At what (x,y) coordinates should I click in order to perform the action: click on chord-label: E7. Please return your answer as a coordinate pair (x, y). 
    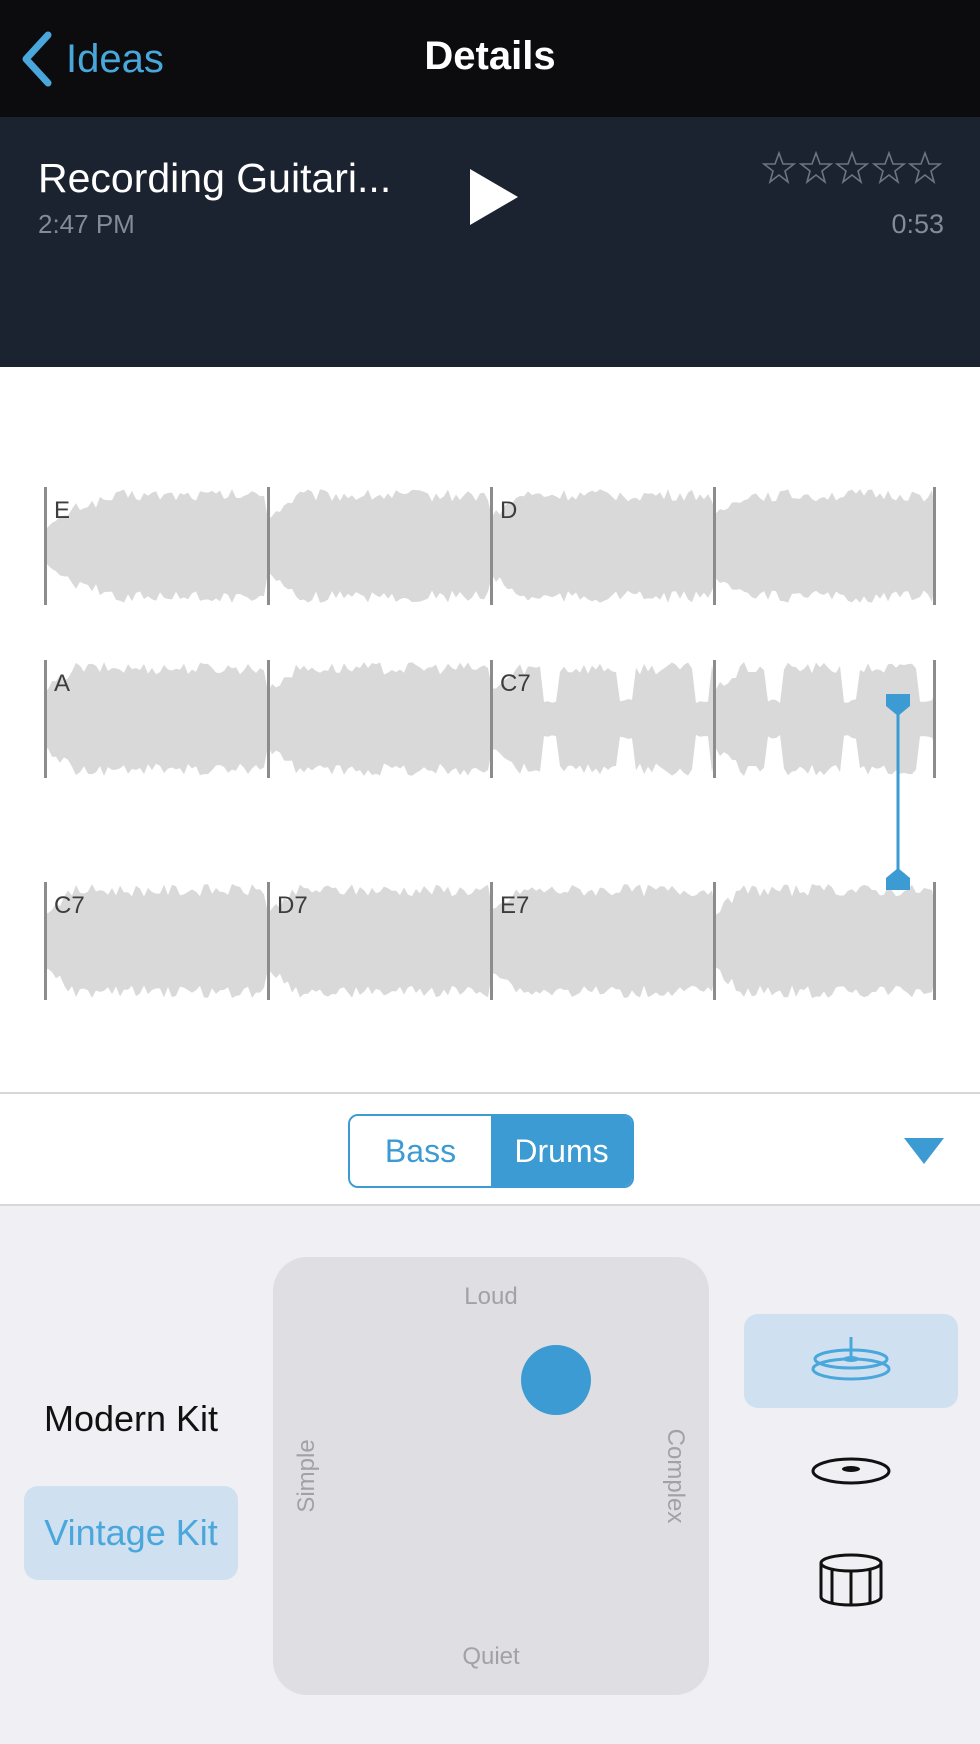
    Looking at the image, I should click on (515, 905).